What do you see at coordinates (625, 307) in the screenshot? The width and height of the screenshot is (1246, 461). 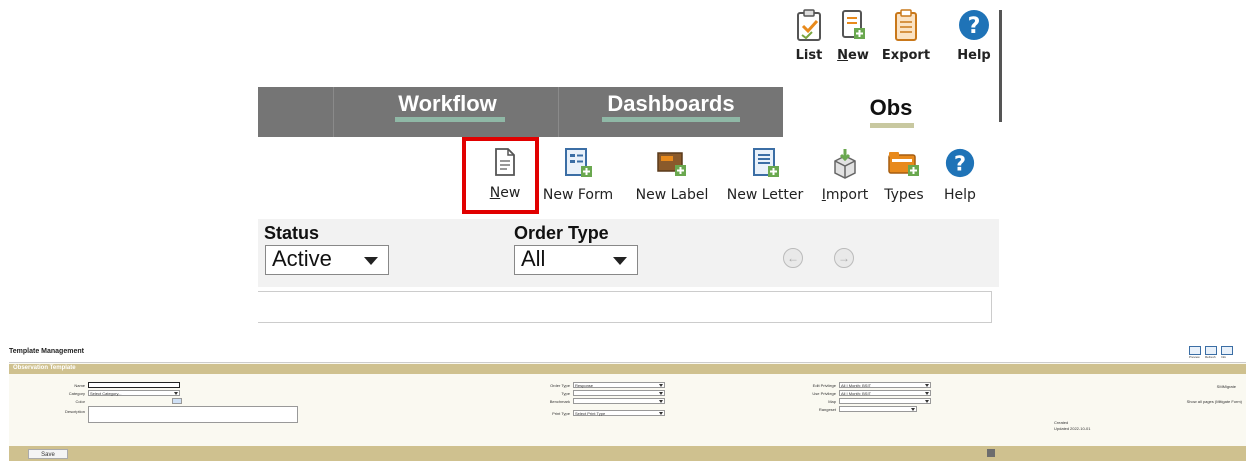 I see `search-input` at bounding box center [625, 307].